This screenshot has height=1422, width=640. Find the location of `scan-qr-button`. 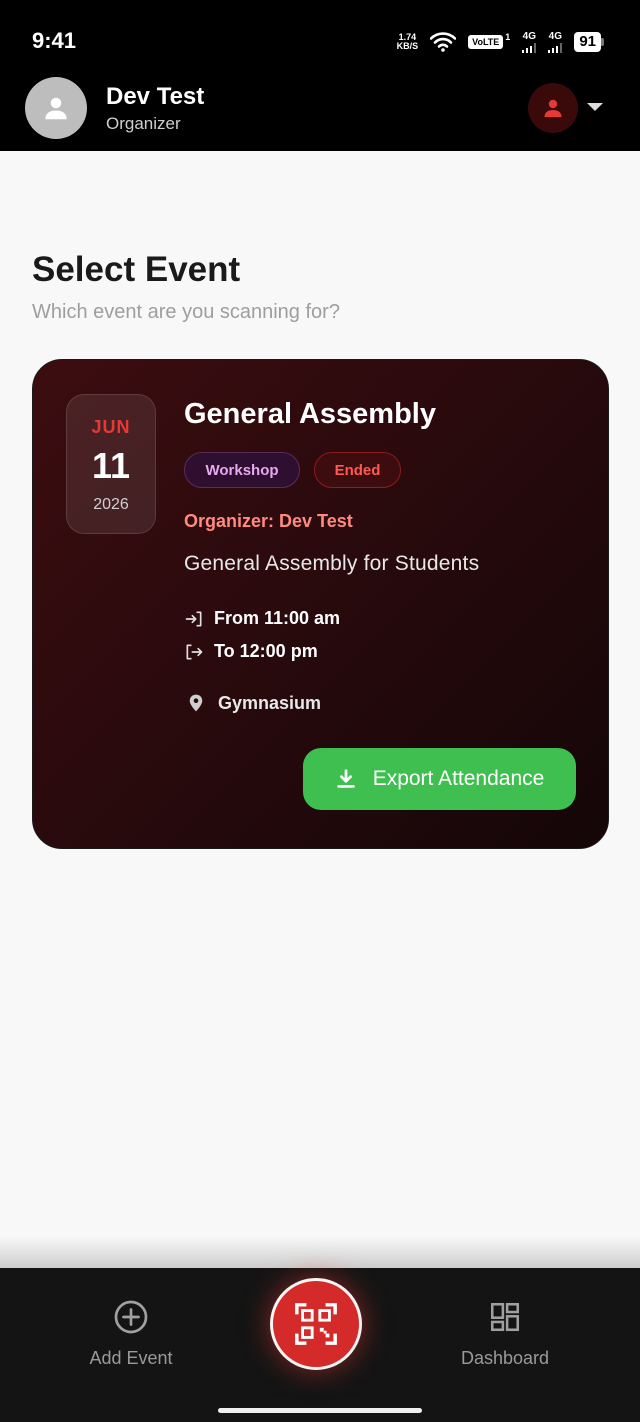

scan-qr-button is located at coordinates (316, 1324).